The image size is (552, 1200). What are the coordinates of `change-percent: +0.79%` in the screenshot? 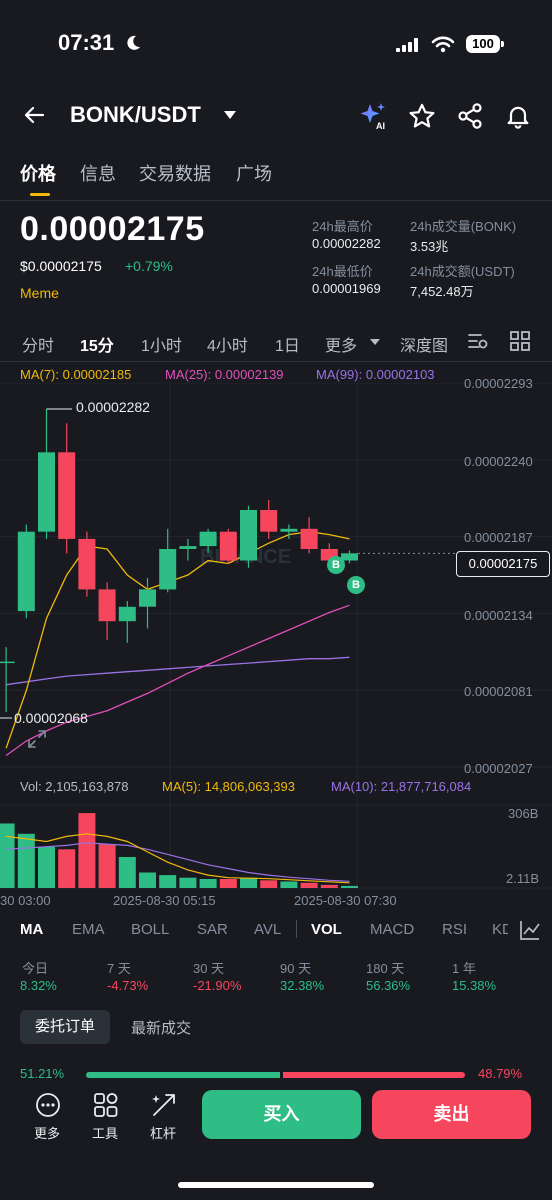 It's located at (149, 266).